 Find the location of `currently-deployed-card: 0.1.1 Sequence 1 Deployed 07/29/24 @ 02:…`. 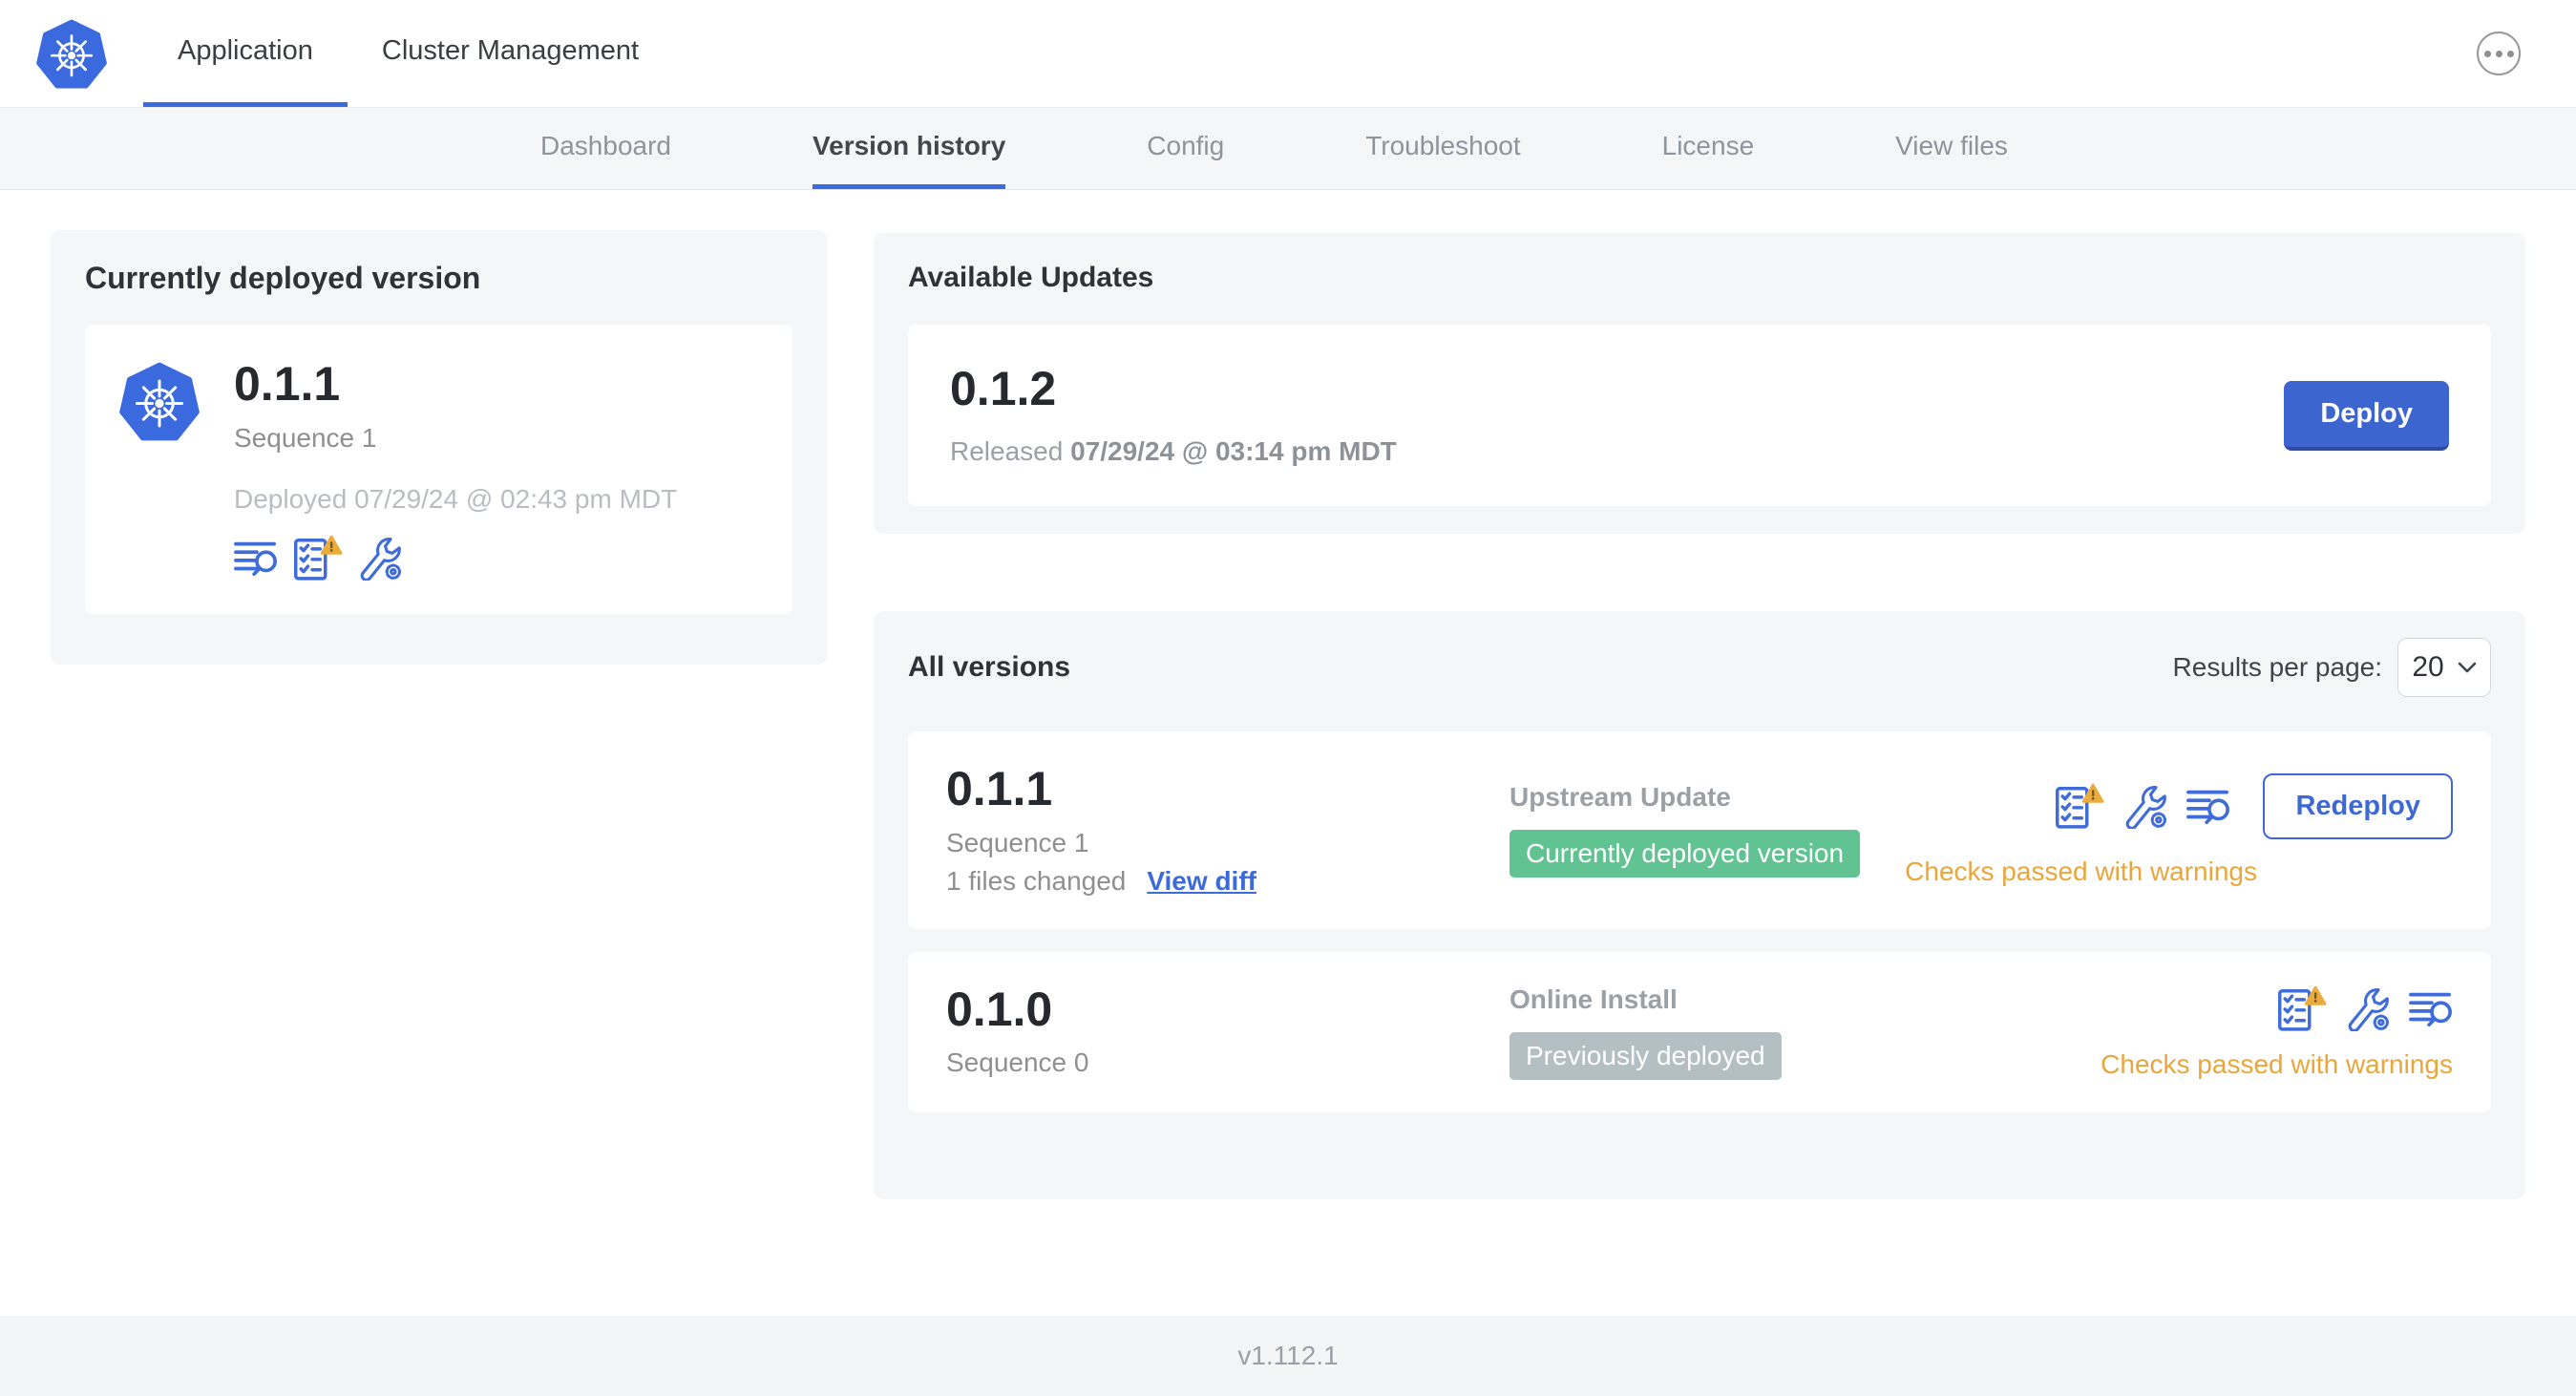

currently-deployed-card: 0.1.1 Sequence 1 Deployed 07/29/24 @ 02:… is located at coordinates (438, 469).